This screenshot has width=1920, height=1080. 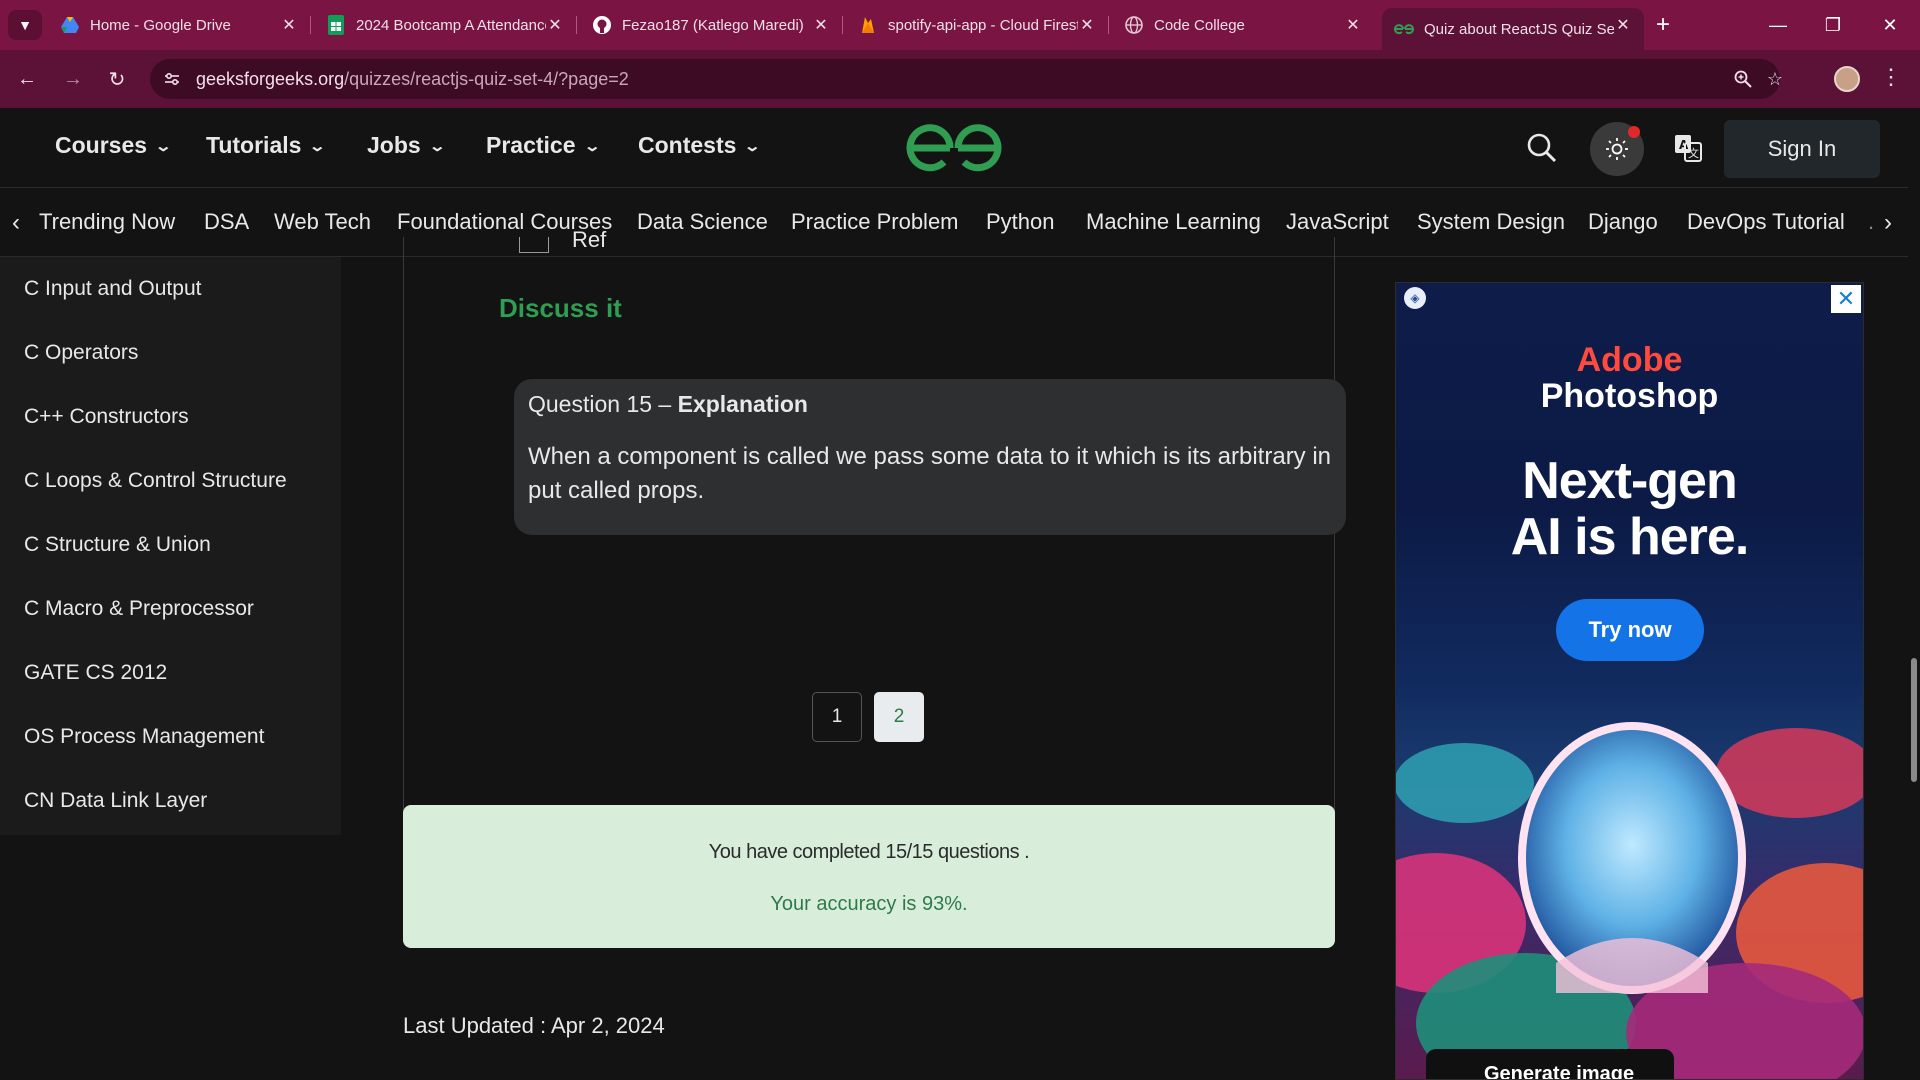 I want to click on back-icon: ←, so click(x=27, y=79).